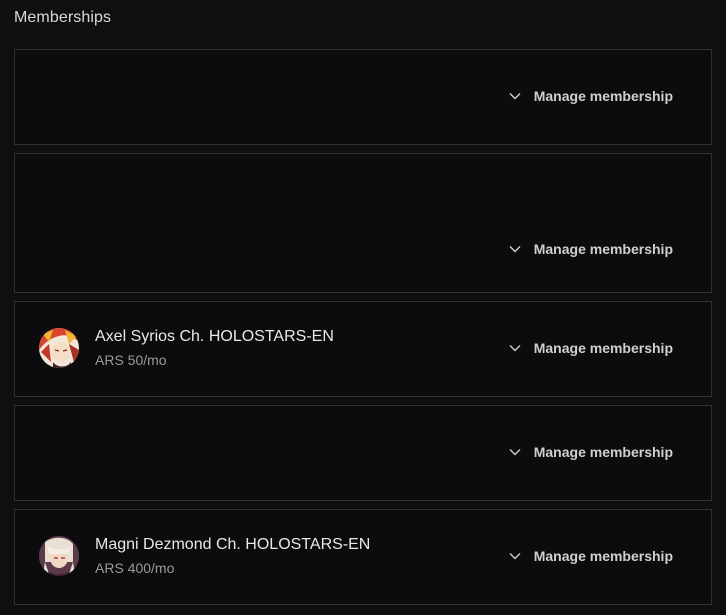  I want to click on channel-name: Magni Dezmond Ch. HOLOSTARS-EN, so click(232, 545).